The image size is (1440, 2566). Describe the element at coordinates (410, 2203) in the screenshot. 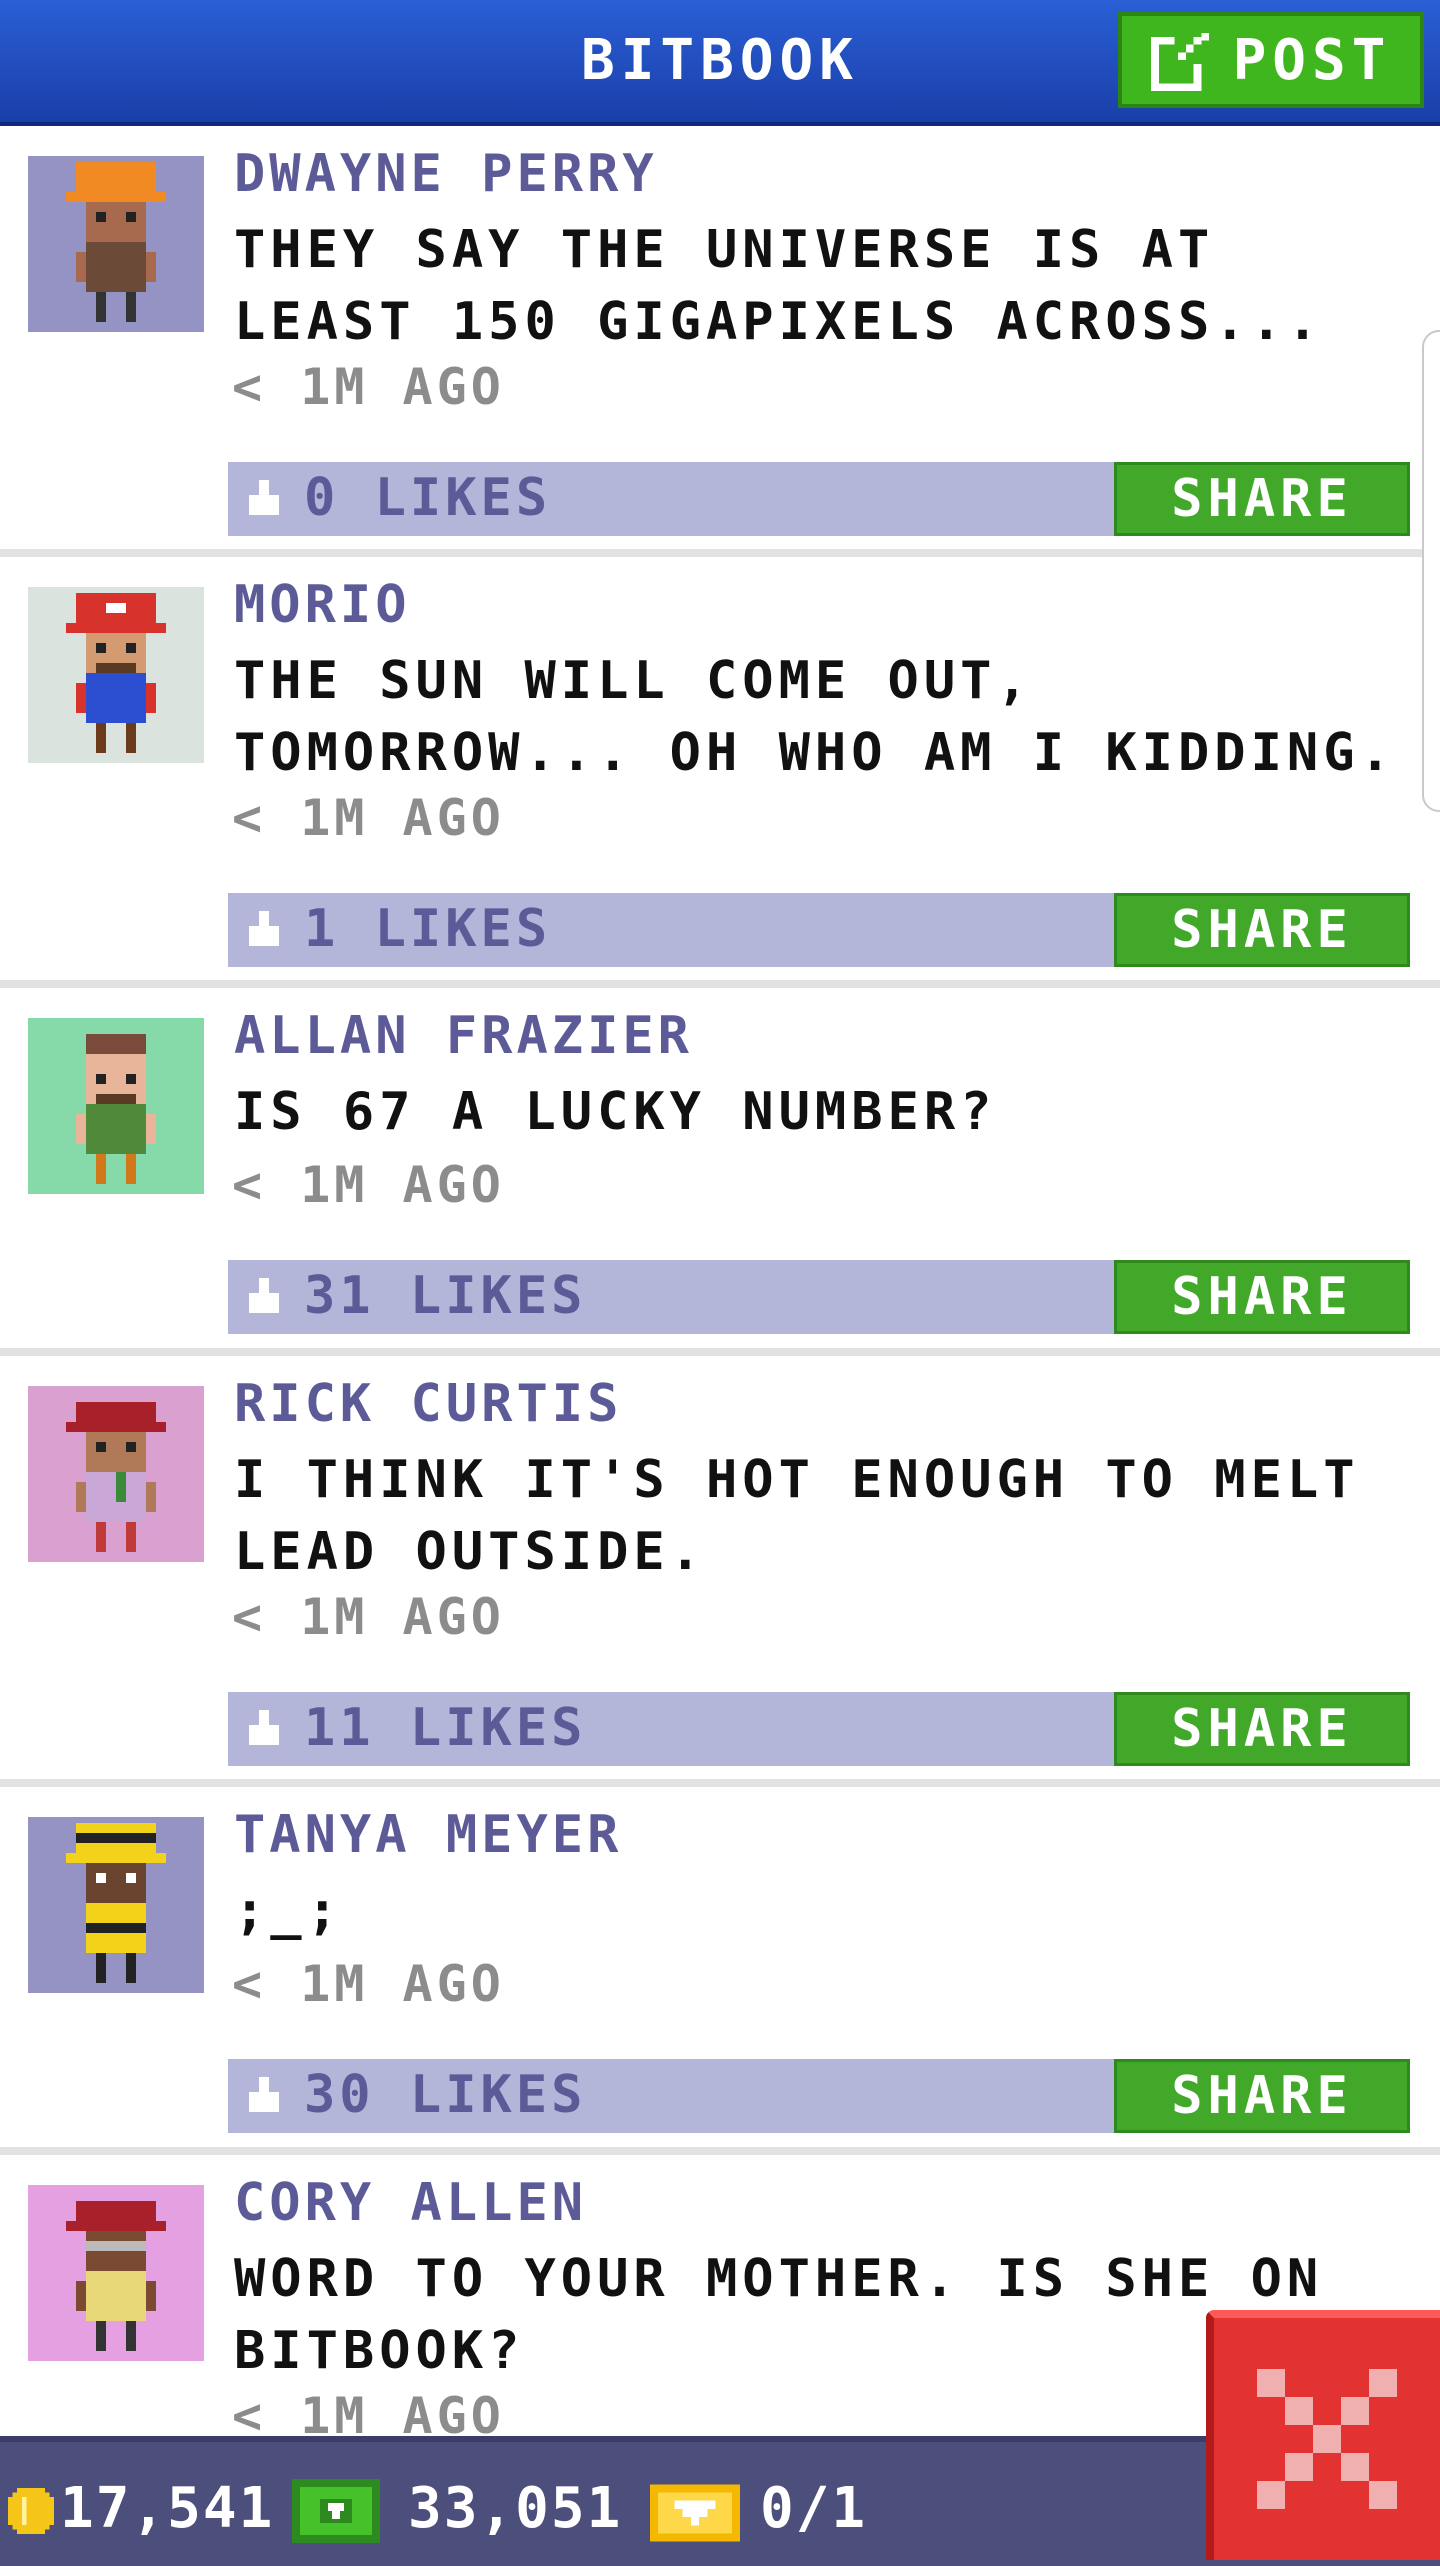

I see `post-author: CORY ALLEN` at that location.